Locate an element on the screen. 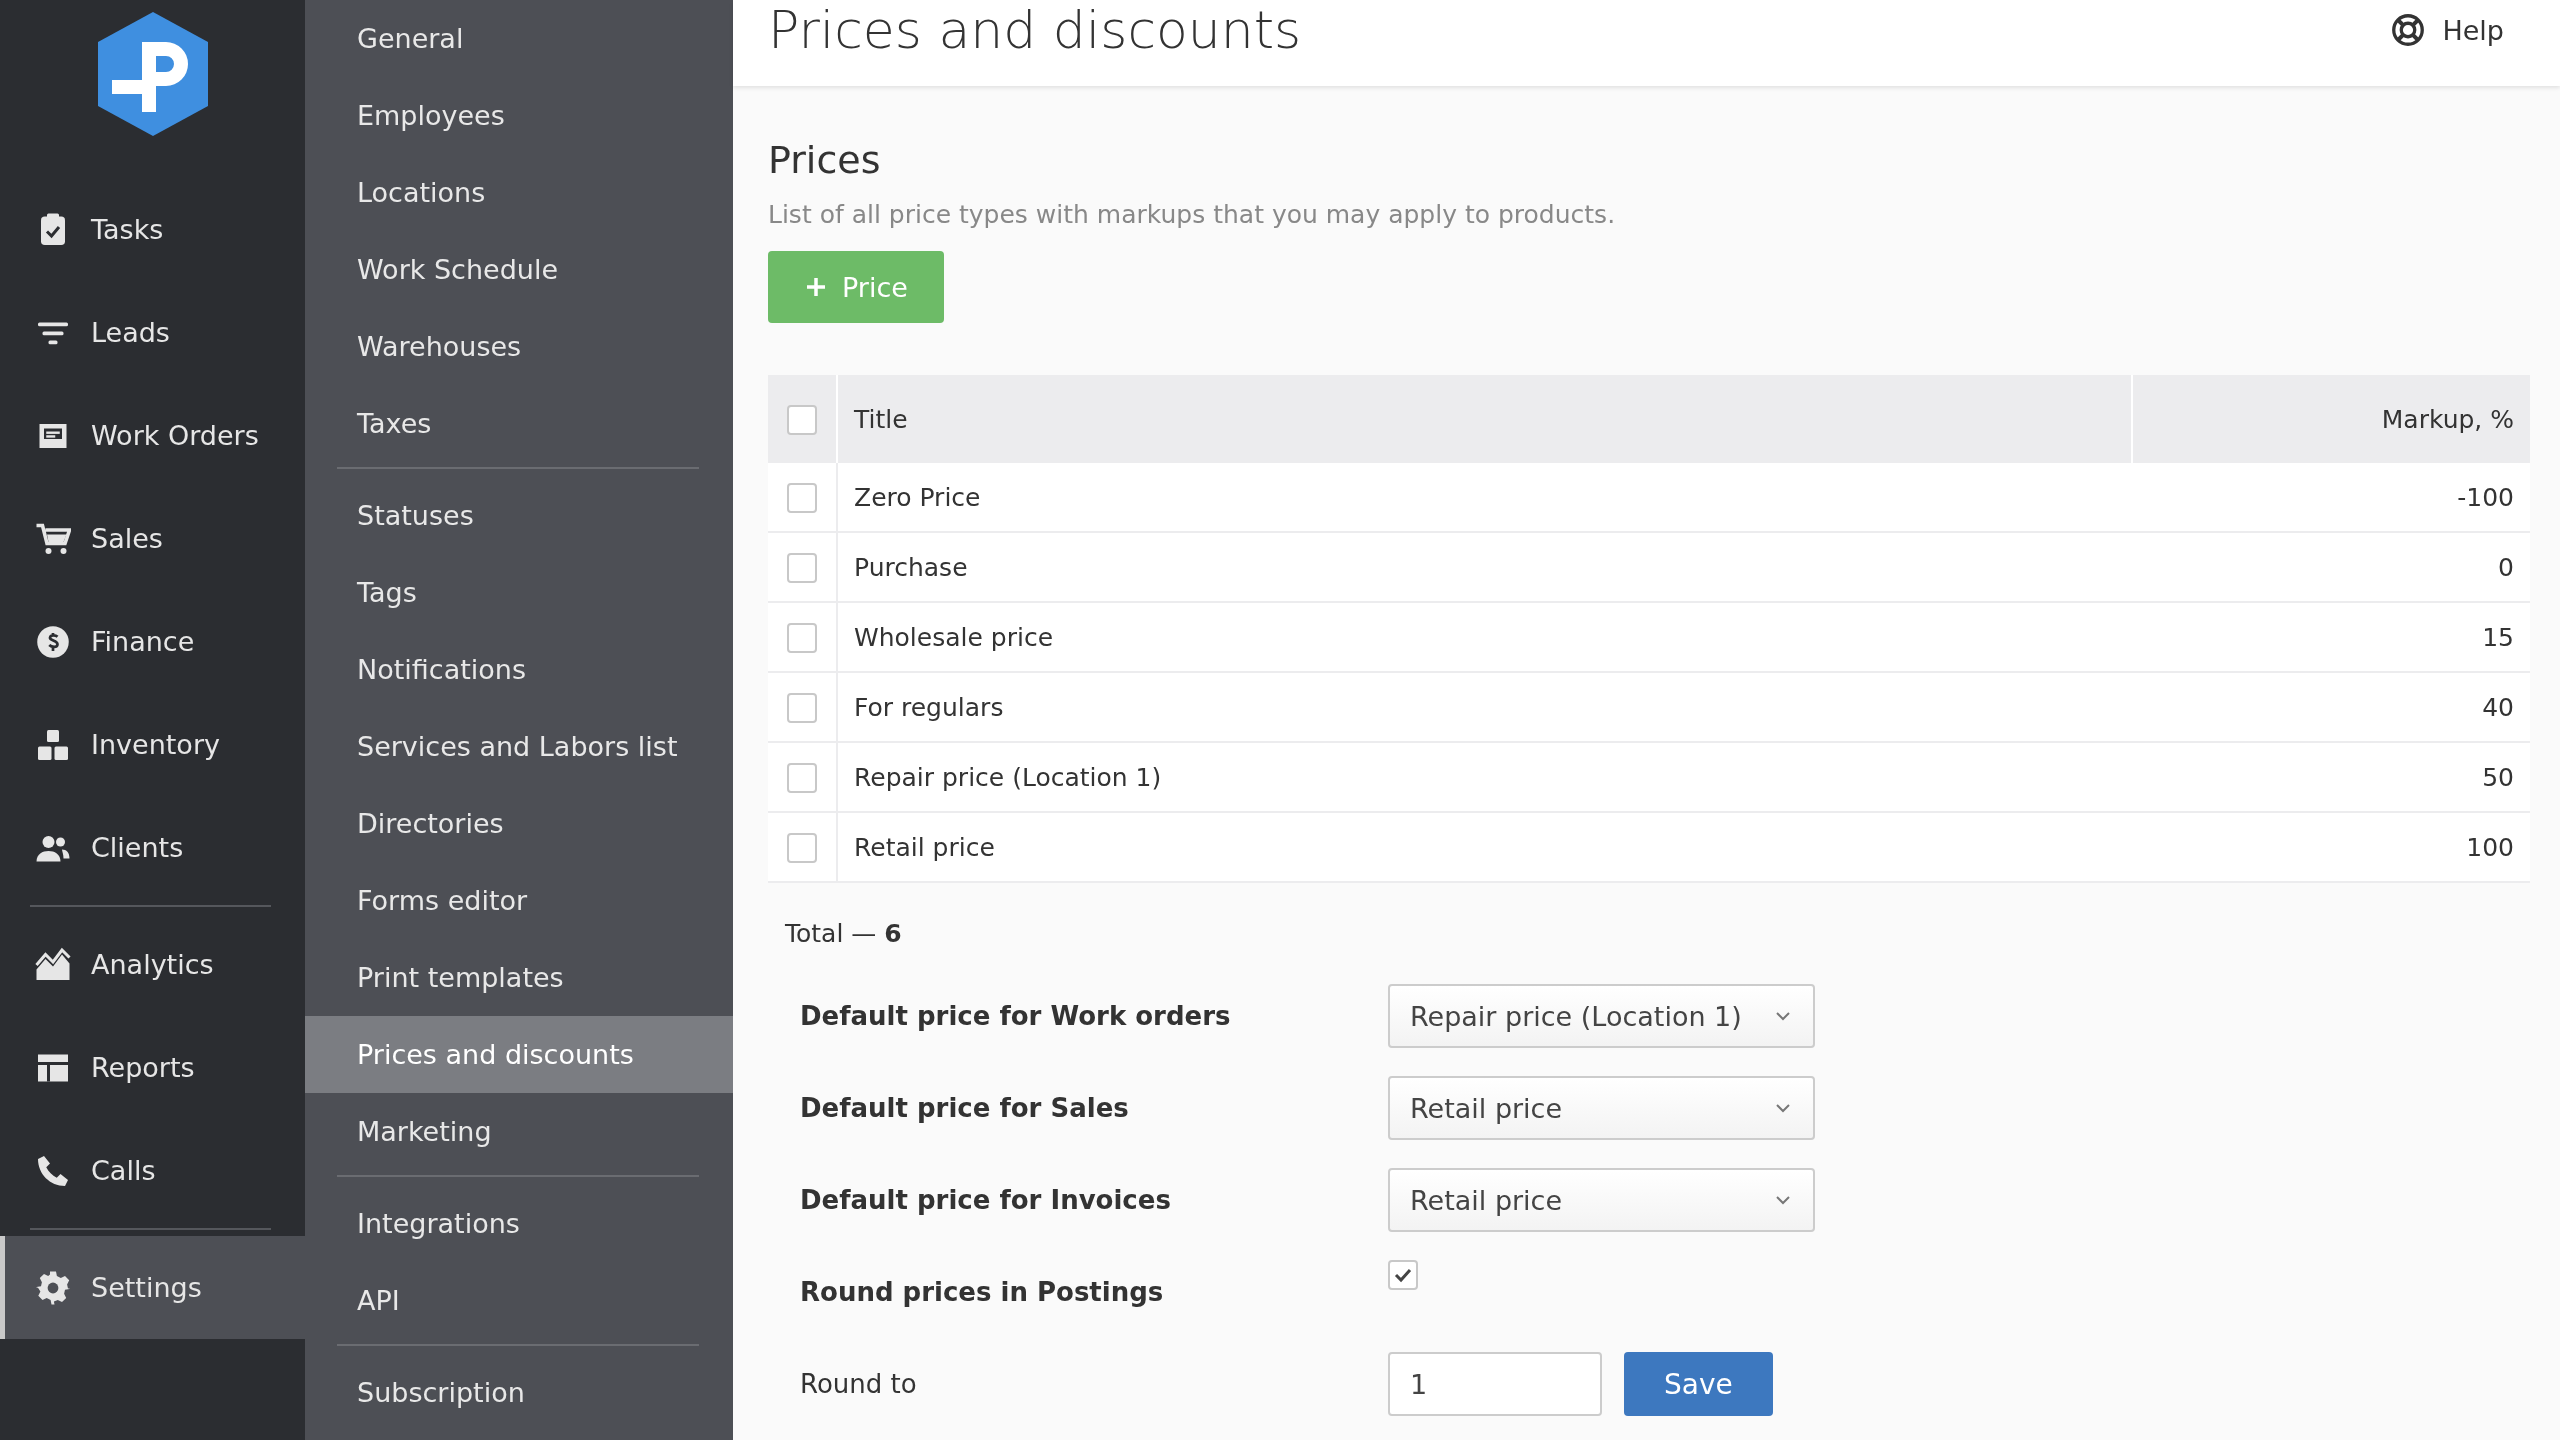 The width and height of the screenshot is (2560, 1440). column-header: Title is located at coordinates (881, 419).